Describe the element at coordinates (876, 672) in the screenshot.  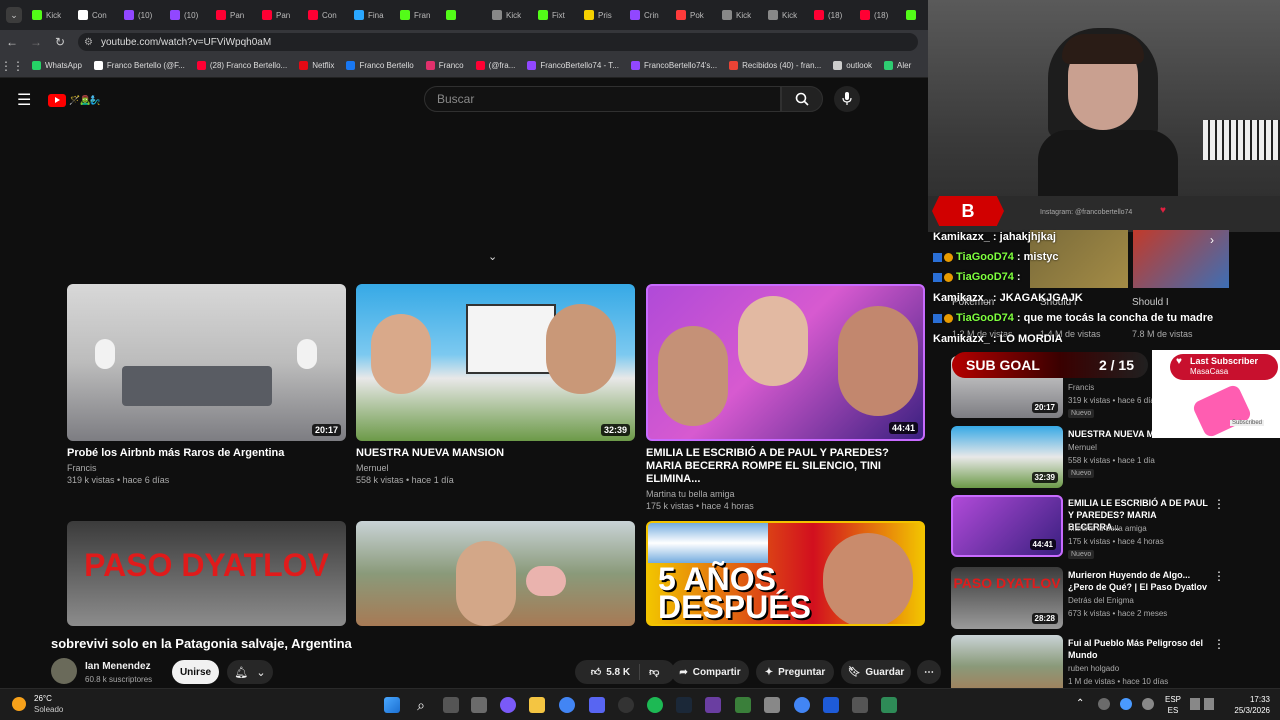
I see `save-button: 🔖︎ Guardar` at that location.